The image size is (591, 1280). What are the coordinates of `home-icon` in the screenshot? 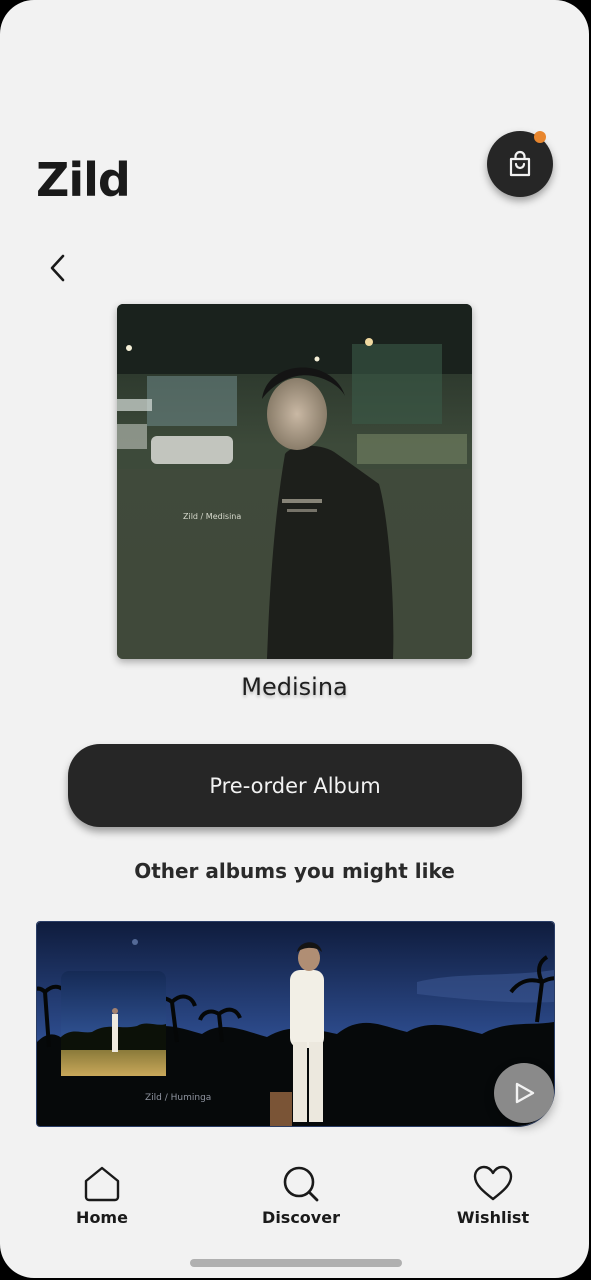 It's located at (102, 1184).